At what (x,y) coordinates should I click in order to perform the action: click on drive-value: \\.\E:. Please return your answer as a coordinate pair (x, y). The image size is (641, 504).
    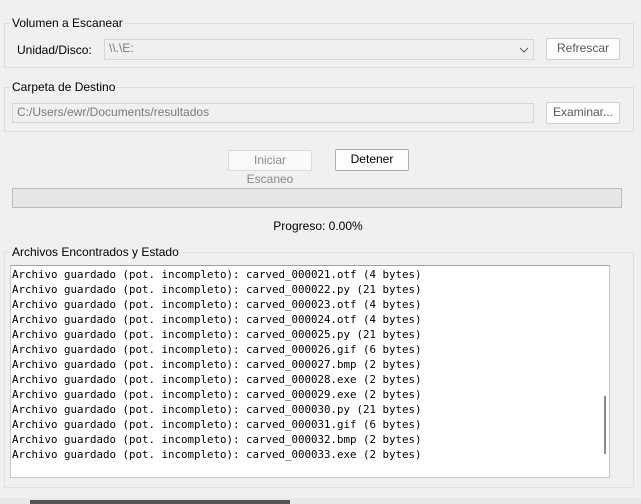
    Looking at the image, I should click on (121, 48).